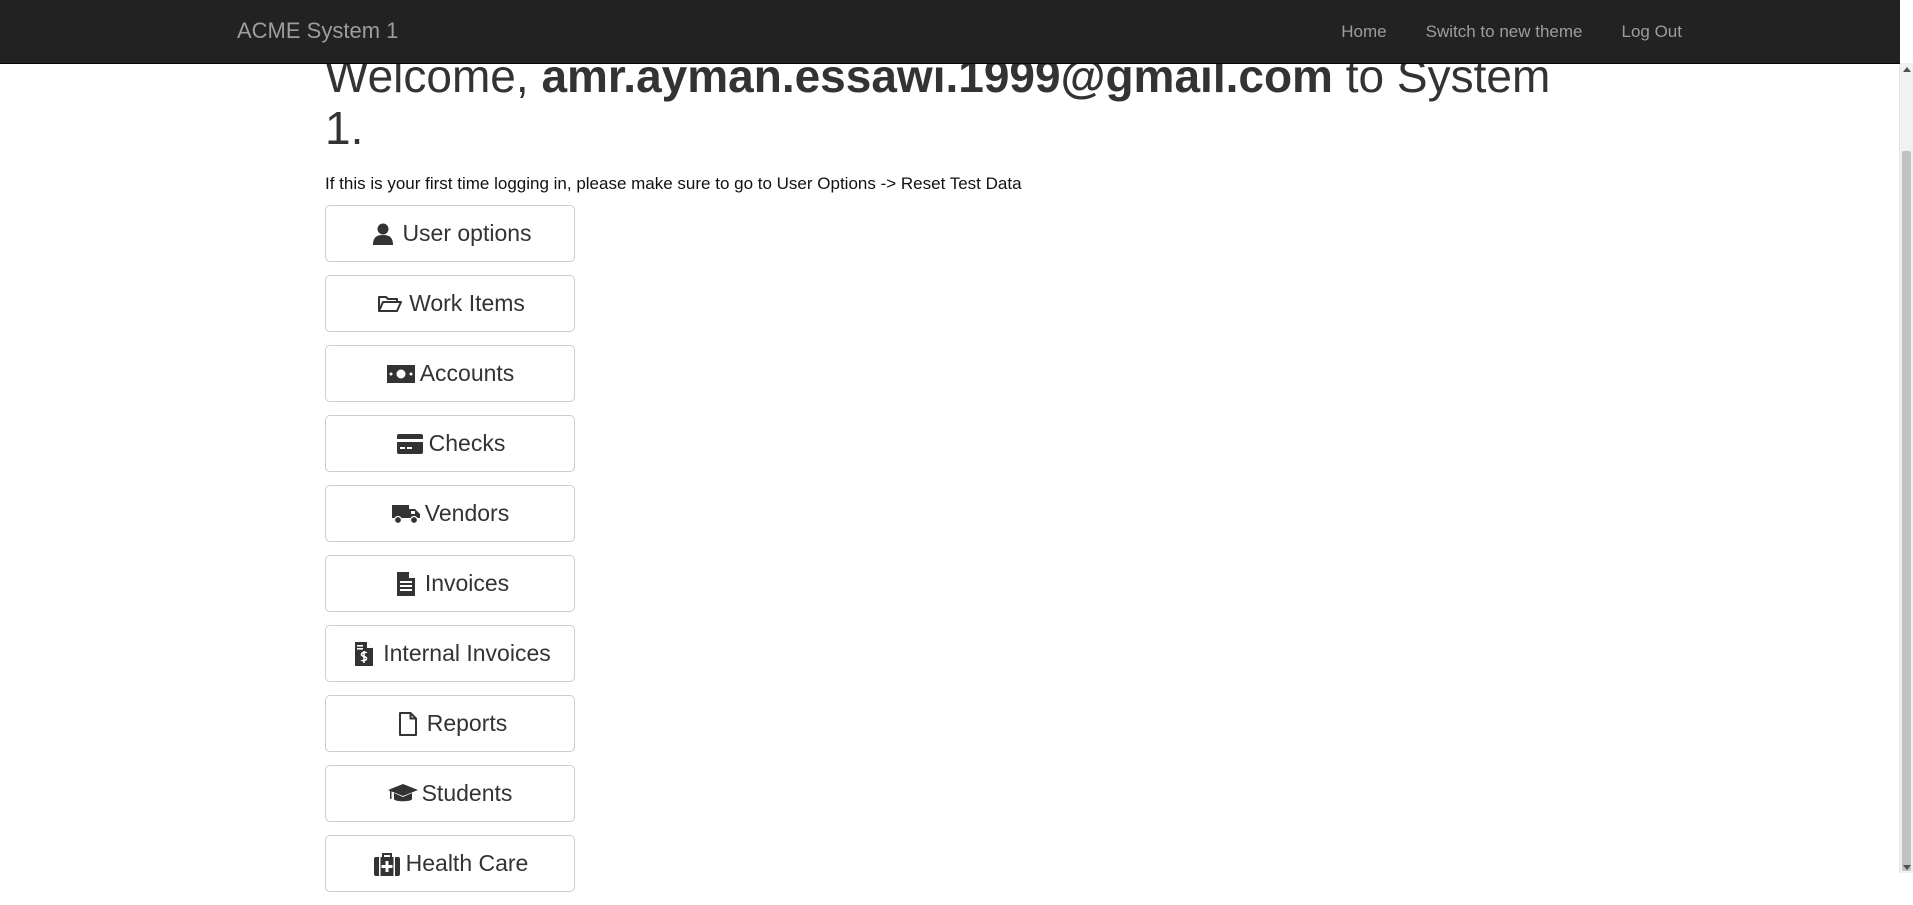  What do you see at coordinates (383, 234) in the screenshot?
I see `user-icon` at bounding box center [383, 234].